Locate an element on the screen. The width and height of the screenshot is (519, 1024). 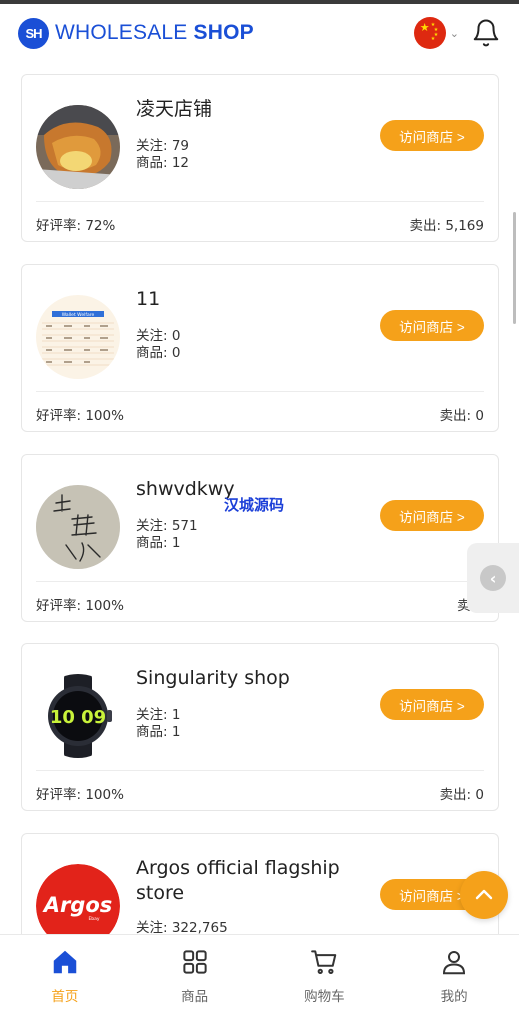
bottom-nav: 首页 商品 购物车 我的 is located at coordinates (259, 979).